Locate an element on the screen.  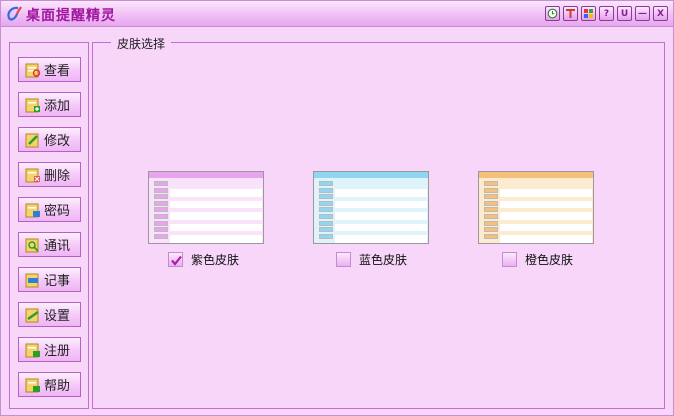
sidebar-item-delete: 删除 is located at coordinates (49, 174).